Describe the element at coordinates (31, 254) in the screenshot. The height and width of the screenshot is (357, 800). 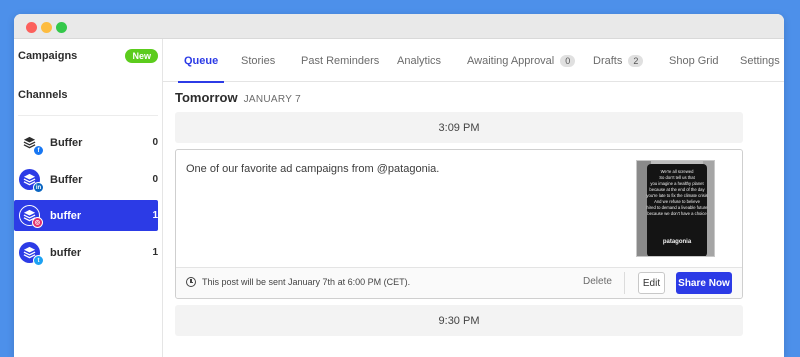
I see `channel-avatar: t` at that location.